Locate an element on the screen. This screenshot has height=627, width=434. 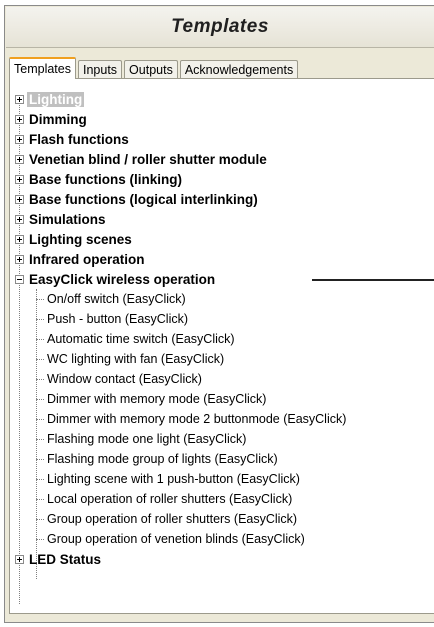
window-title: Templates is located at coordinates (220, 27).